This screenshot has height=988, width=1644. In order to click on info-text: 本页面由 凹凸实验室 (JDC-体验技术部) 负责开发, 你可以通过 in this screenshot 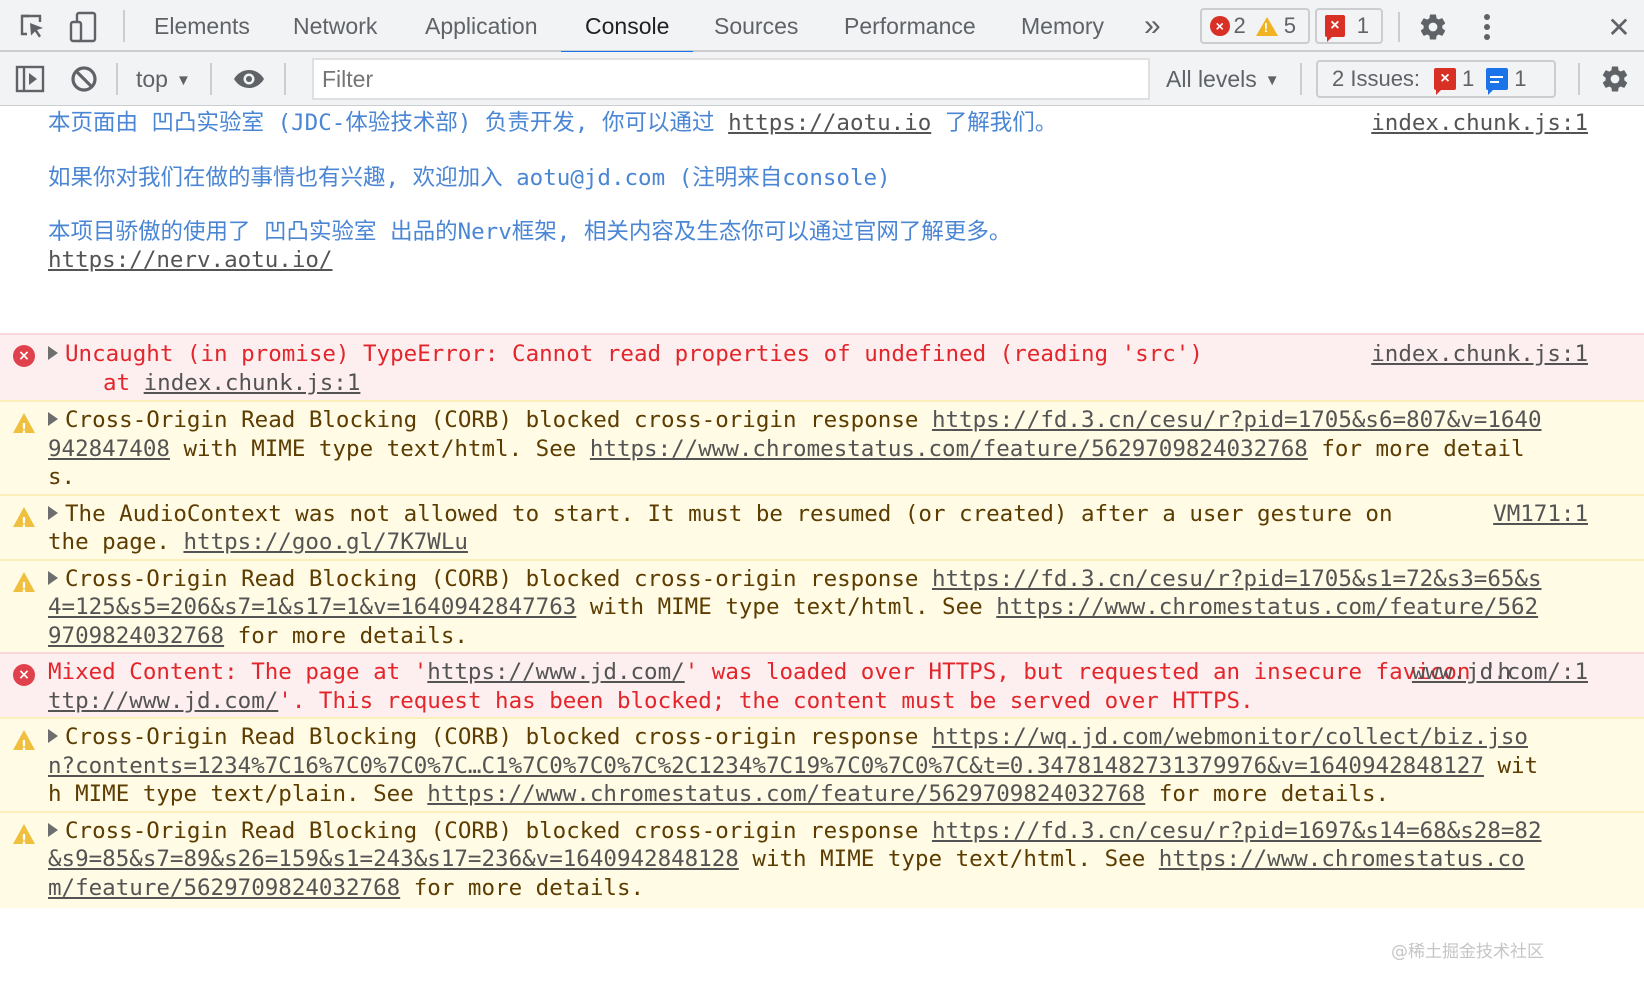, I will do `click(388, 123)`.